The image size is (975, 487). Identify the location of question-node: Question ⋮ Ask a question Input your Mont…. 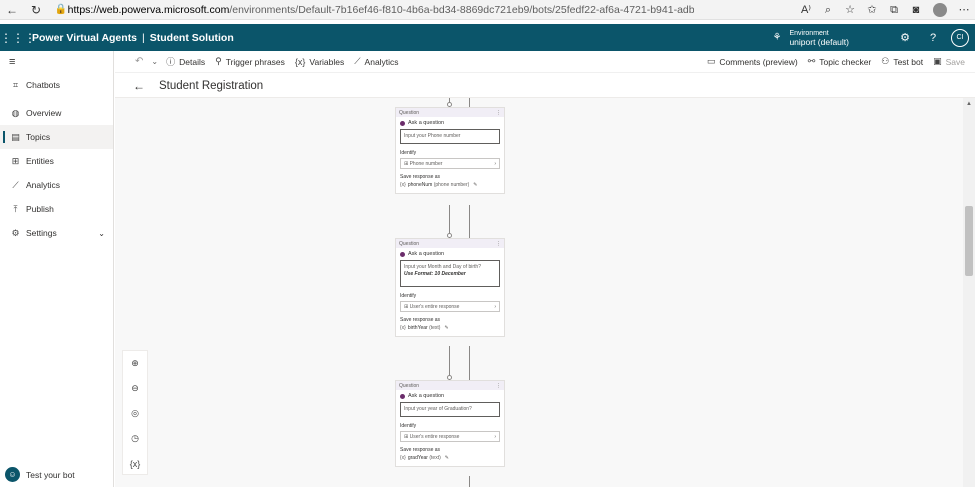
(450, 287).